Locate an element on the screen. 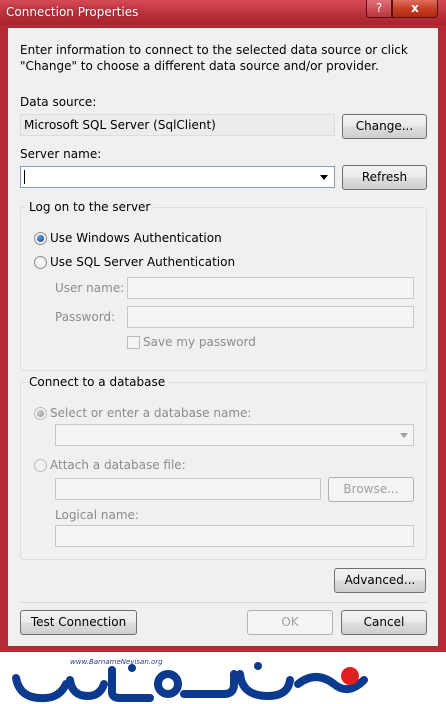 Image resolution: width=446 pixels, height=704 pixels. test-connection-button: Test Connection is located at coordinates (78, 622).